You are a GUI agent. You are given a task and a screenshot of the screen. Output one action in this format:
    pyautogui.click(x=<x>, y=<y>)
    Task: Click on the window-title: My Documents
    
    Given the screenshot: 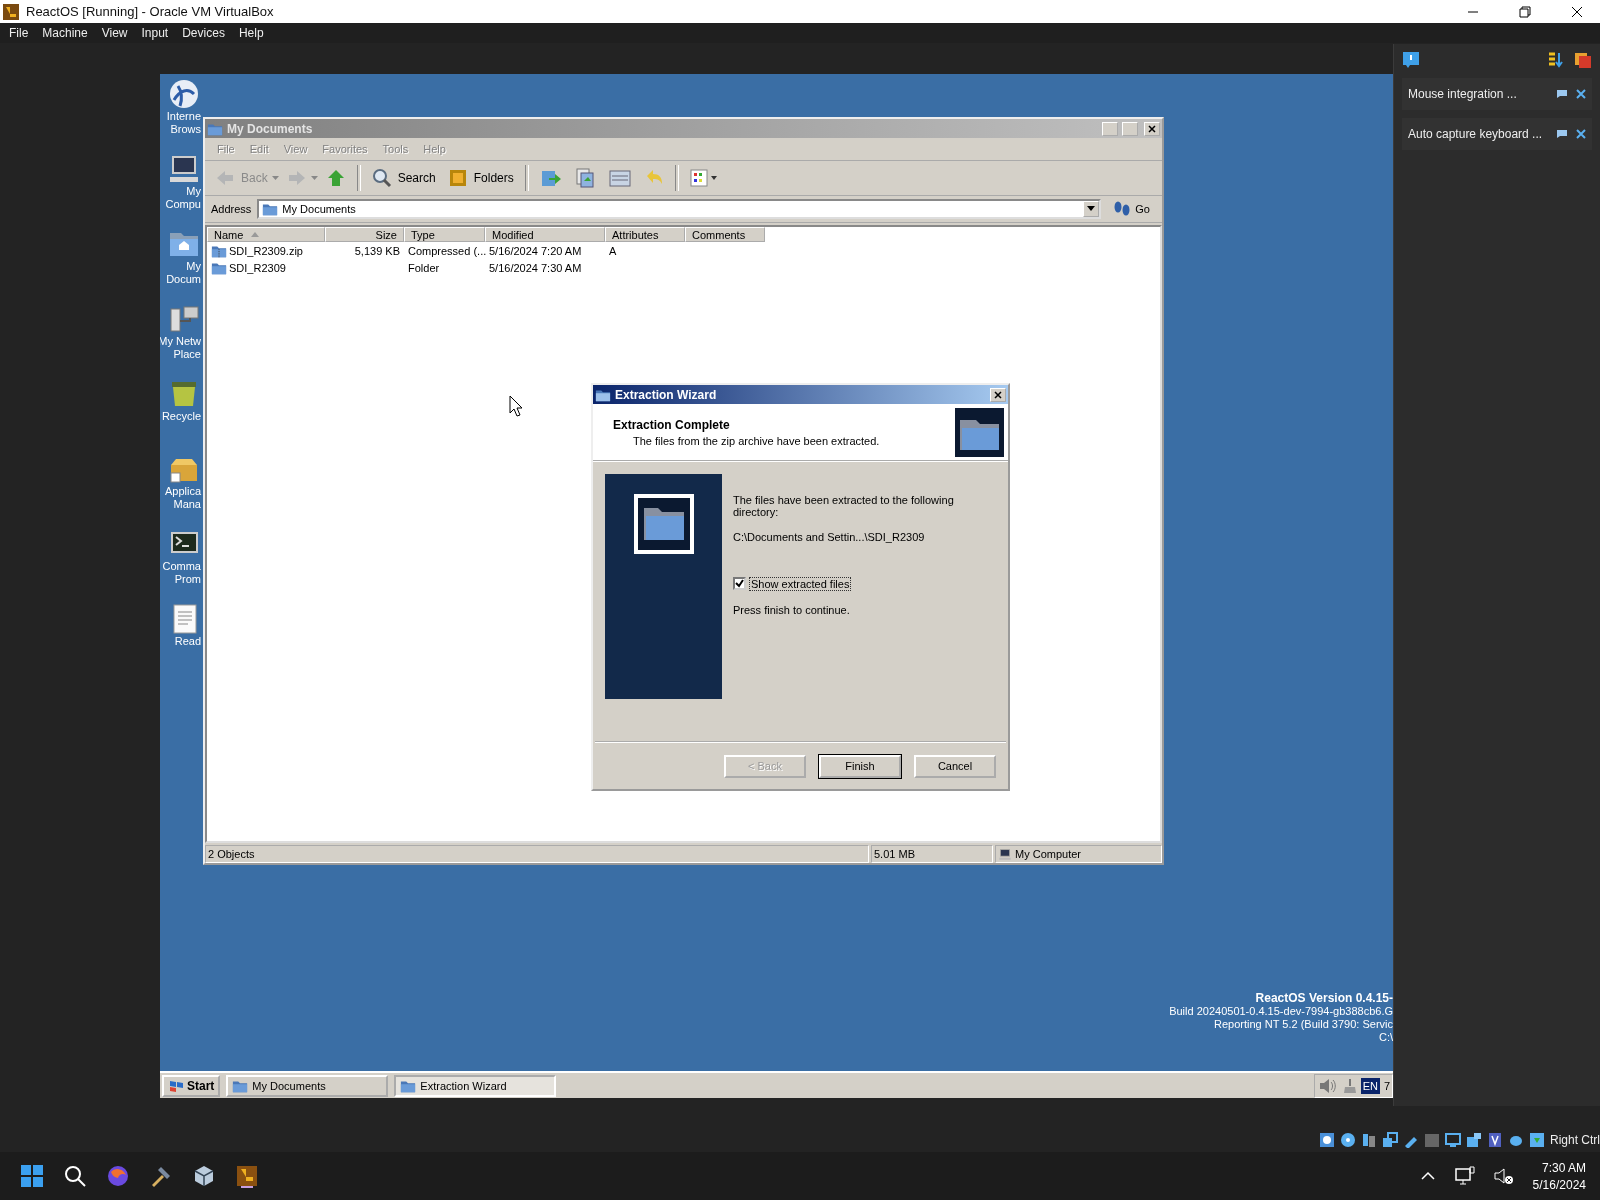 What is the action you would take?
    pyautogui.click(x=270, y=128)
    